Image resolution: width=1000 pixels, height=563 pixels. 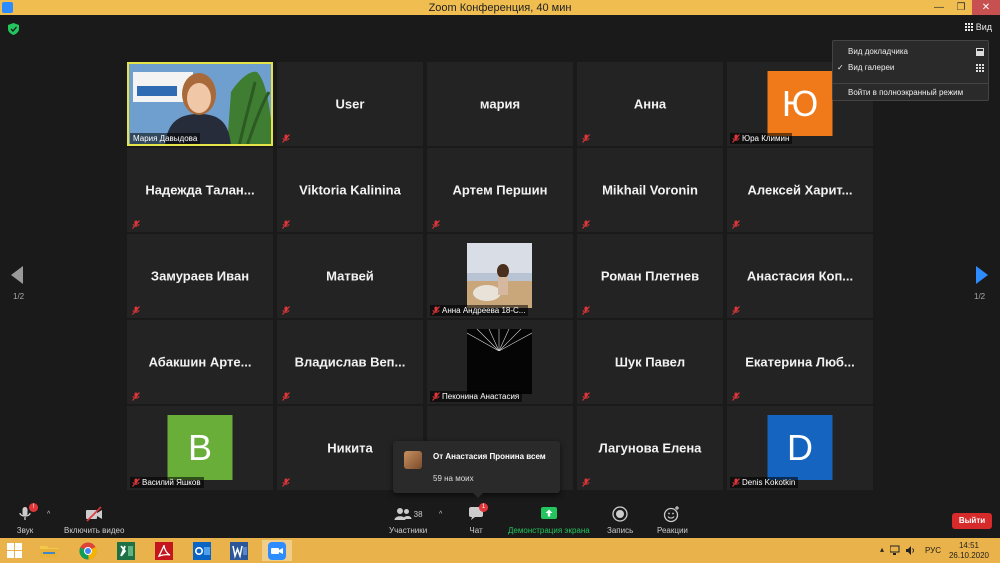 I want to click on participant-tile: Mikhail Voronin, so click(x=650, y=190).